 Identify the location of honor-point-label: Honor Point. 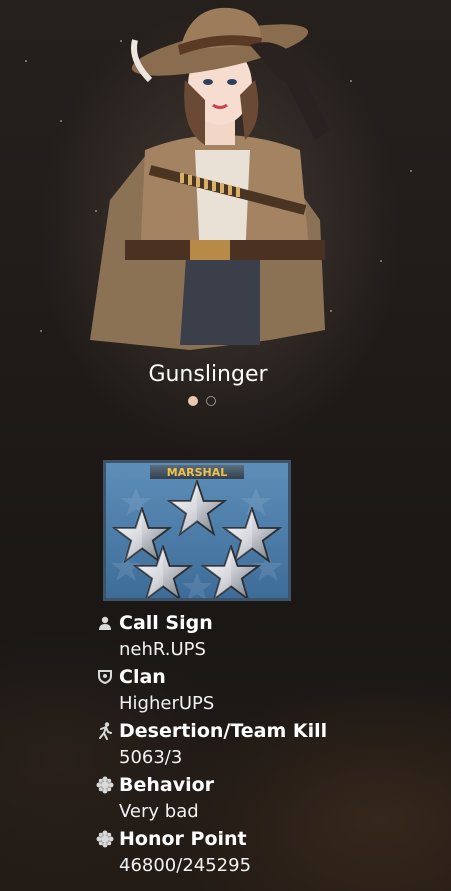
(183, 839).